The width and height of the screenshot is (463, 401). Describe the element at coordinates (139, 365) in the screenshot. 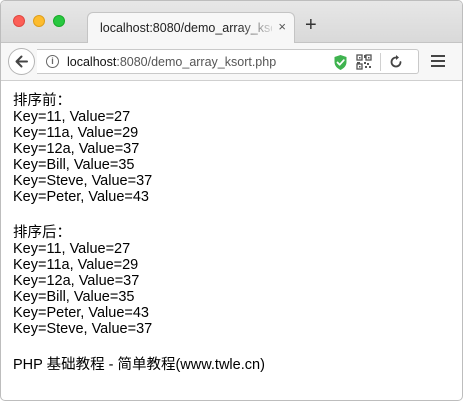

I see `footer-text: PHP 基础教程 - 简单教程(www.twle.cn)` at that location.